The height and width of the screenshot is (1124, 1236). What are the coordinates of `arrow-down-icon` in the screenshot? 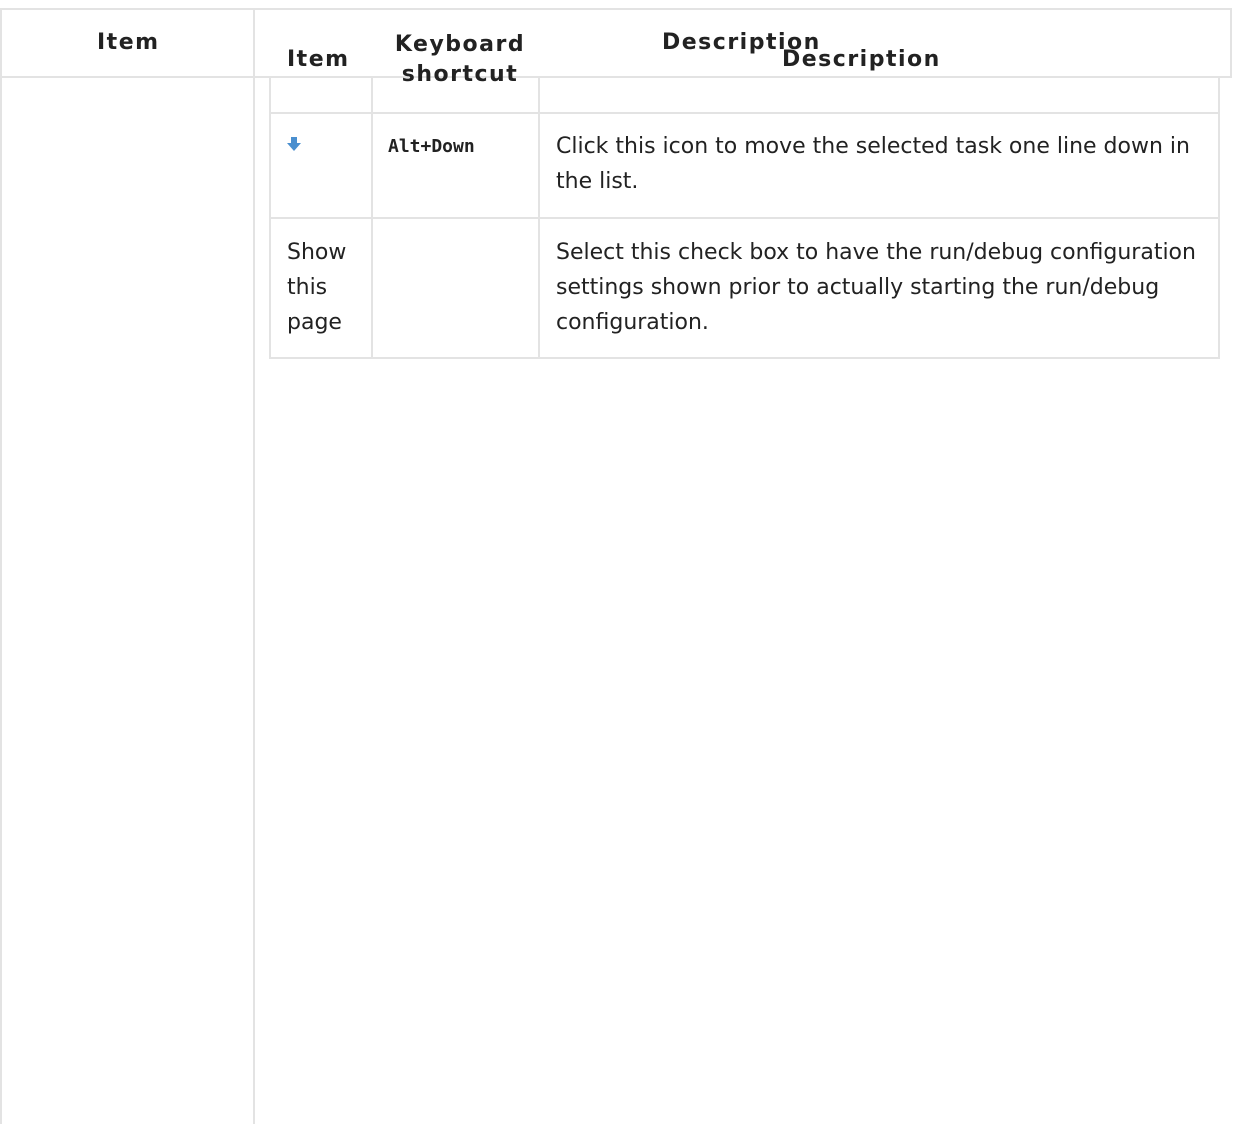 It's located at (294, 144).